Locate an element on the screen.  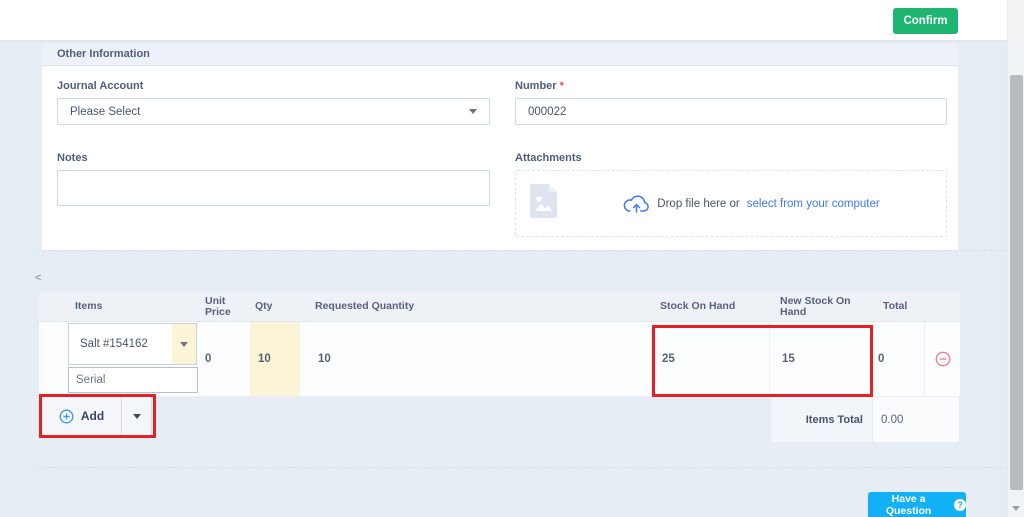
item-select-caret is located at coordinates (184, 344).